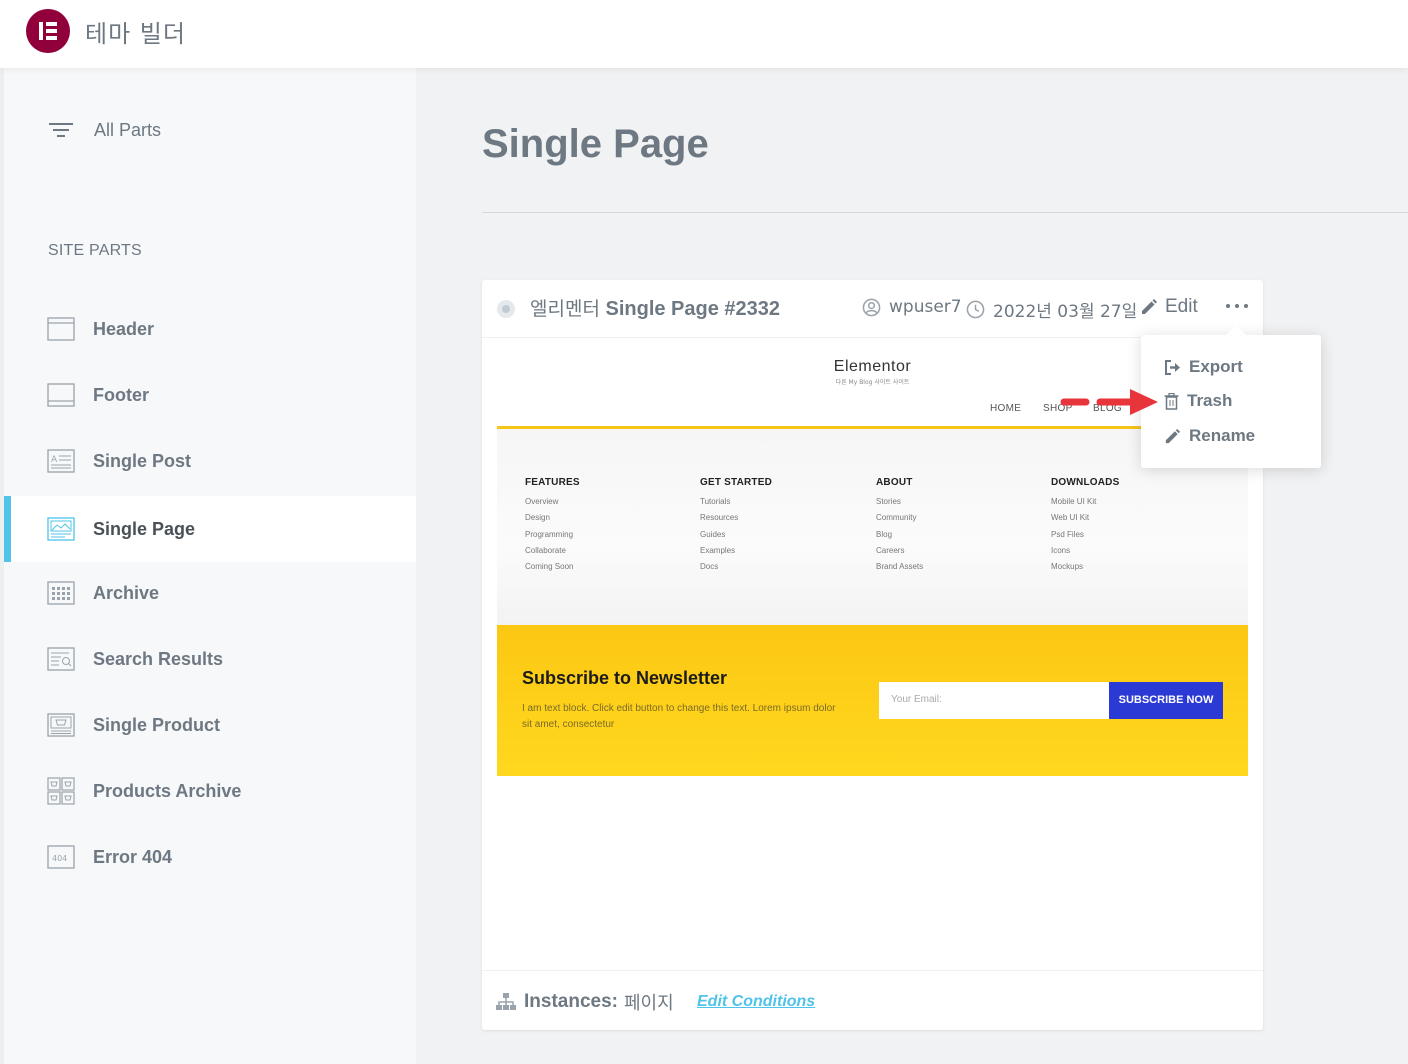 The height and width of the screenshot is (1064, 1408). What do you see at coordinates (545, 550) in the screenshot?
I see `column-link: Collaborate` at bounding box center [545, 550].